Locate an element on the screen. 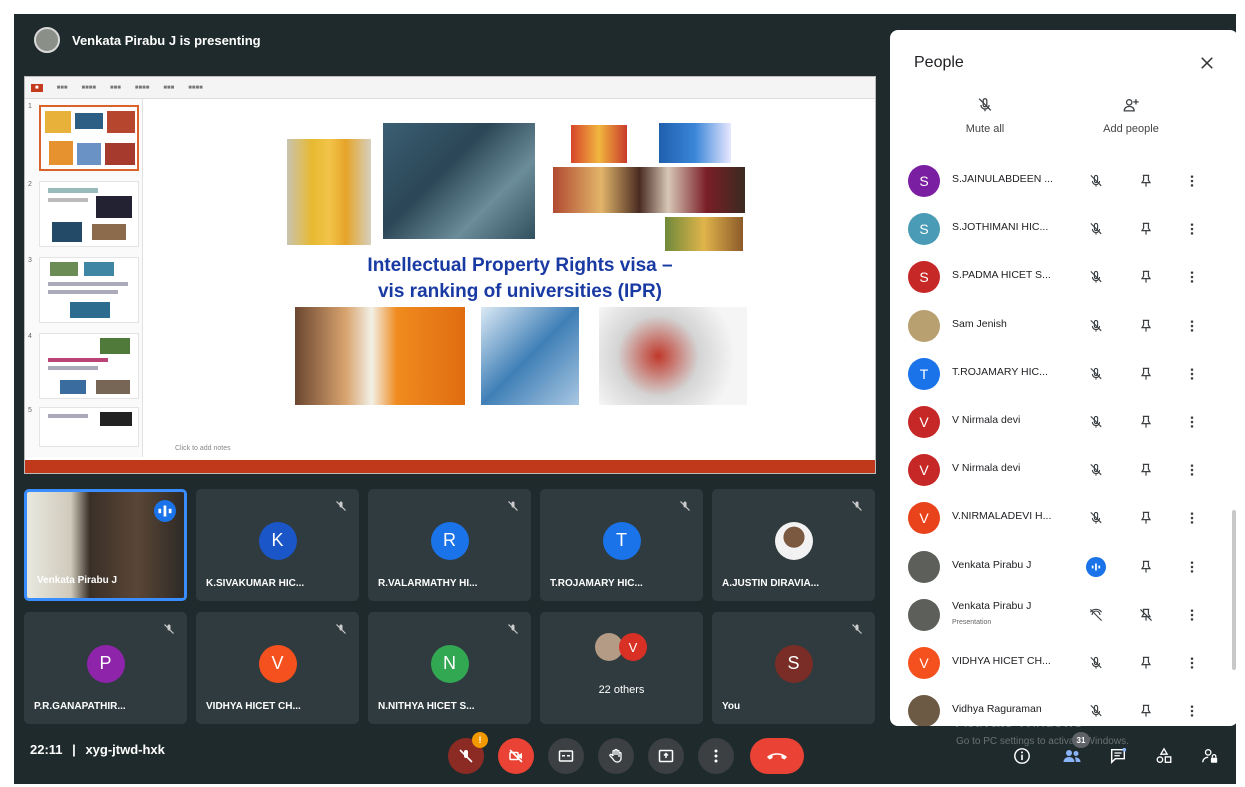 The image size is (1245, 787). captions-icon is located at coordinates (566, 756).